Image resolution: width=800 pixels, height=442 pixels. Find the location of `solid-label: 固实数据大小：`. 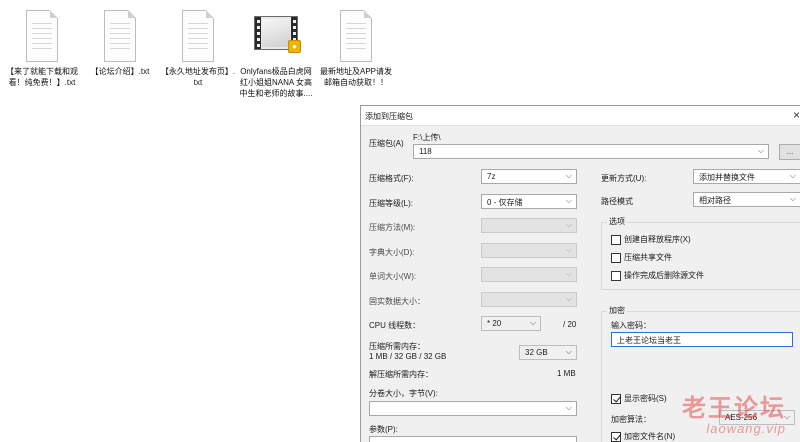

solid-label: 固实数据大小： is located at coordinates (397, 301).